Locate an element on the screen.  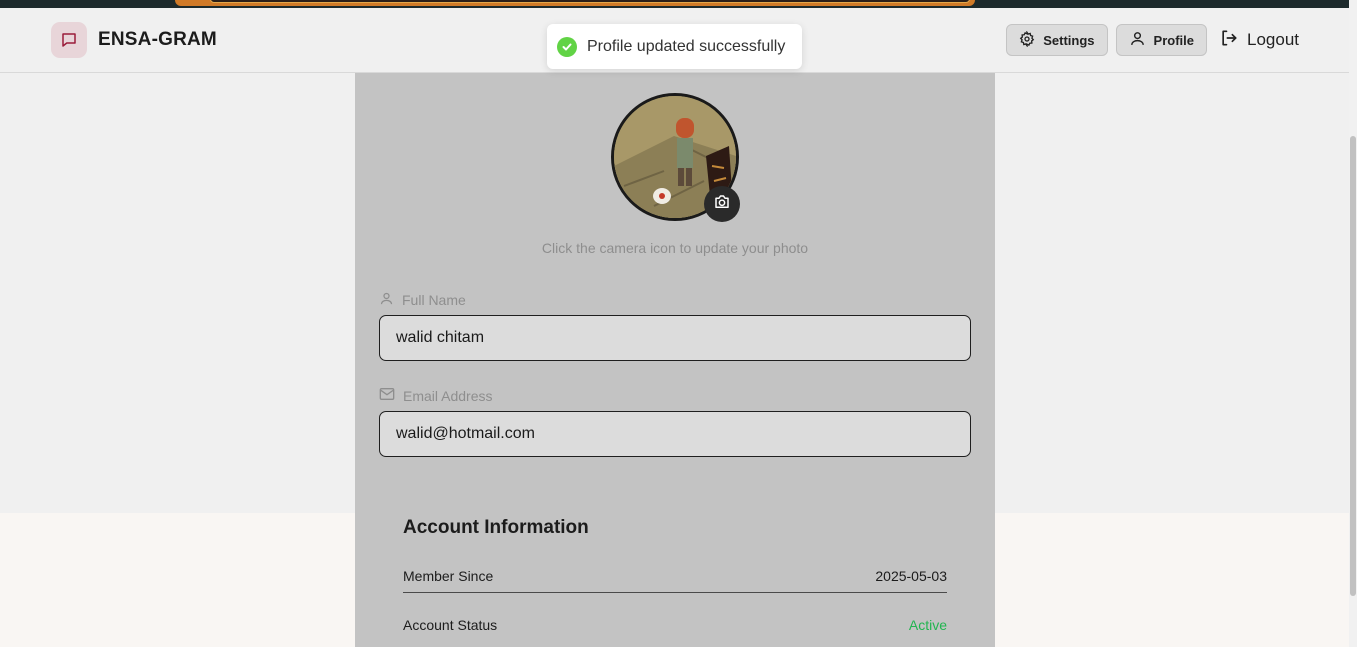
full-name-input is located at coordinates (675, 338).